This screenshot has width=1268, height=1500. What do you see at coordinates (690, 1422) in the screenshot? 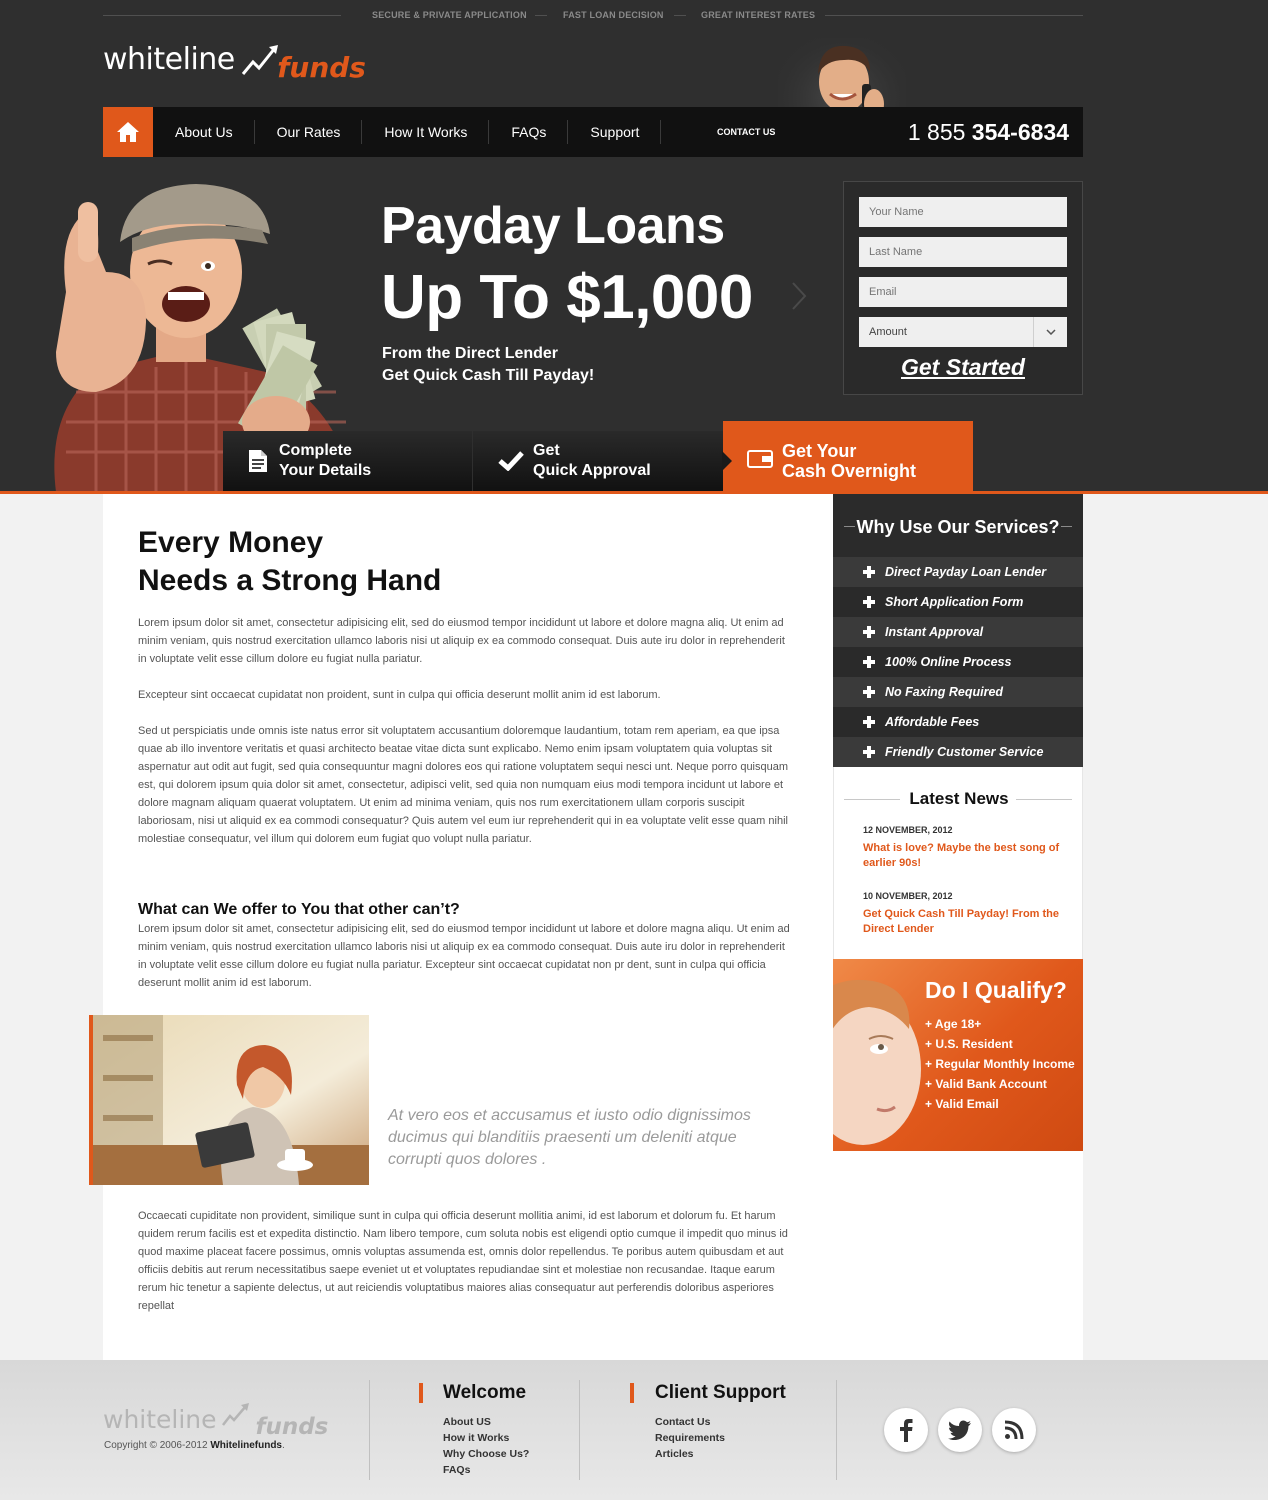
I see `footer-link-contact: Contact Us` at bounding box center [690, 1422].